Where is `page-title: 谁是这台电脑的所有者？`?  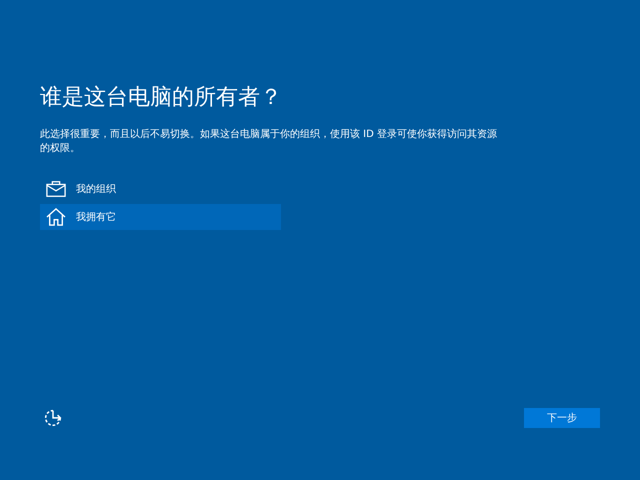
page-title: 谁是这台电脑的所有者？ is located at coordinates (161, 98).